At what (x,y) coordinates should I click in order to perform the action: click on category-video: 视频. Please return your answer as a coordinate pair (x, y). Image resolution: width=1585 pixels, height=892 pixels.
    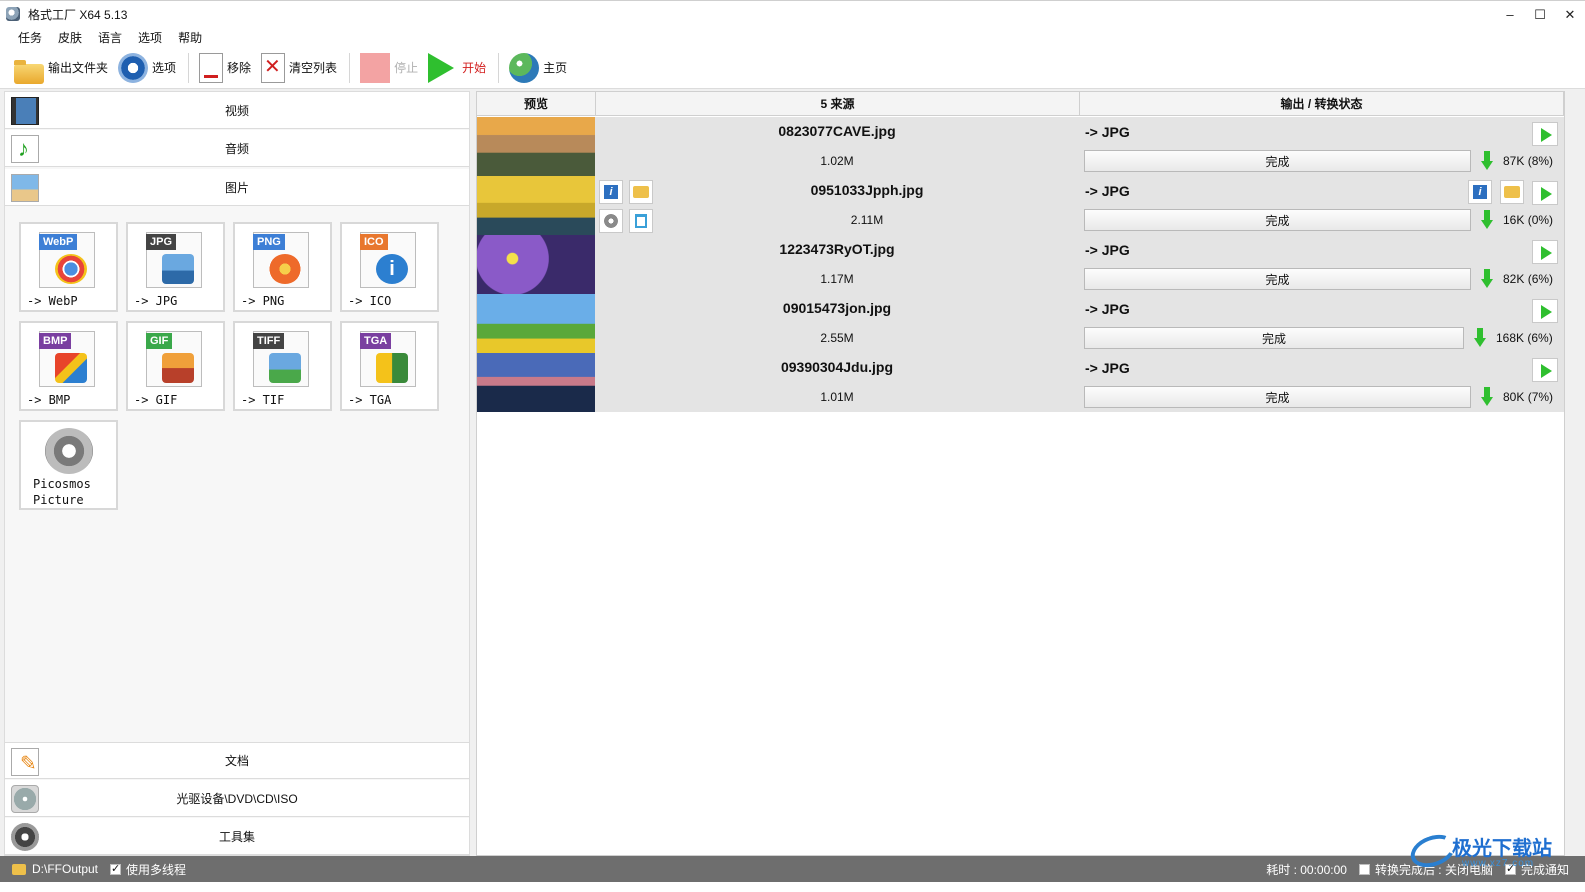
    Looking at the image, I should click on (237, 110).